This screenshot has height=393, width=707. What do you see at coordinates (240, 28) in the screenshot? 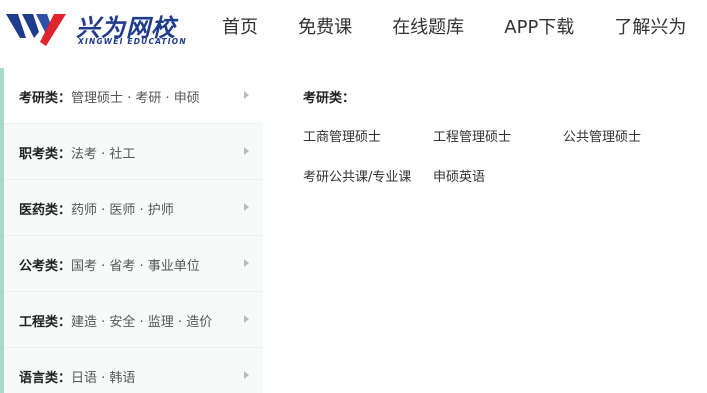
I see `nav-home: 首页` at bounding box center [240, 28].